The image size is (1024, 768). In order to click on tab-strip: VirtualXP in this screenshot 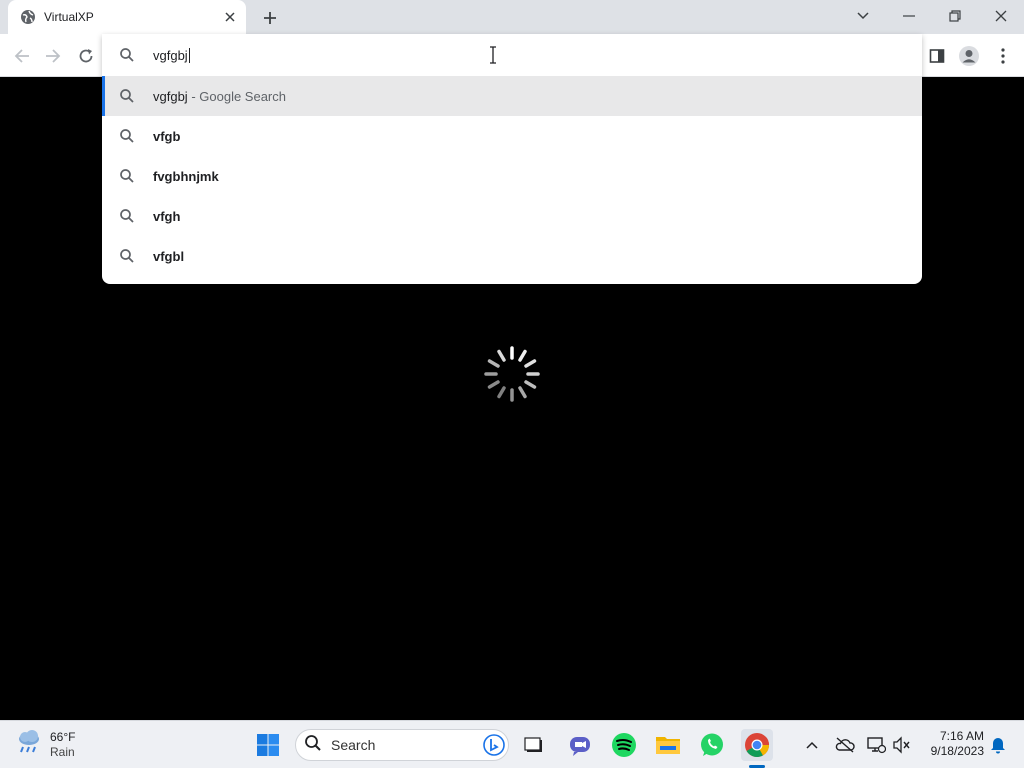, I will do `click(512, 17)`.